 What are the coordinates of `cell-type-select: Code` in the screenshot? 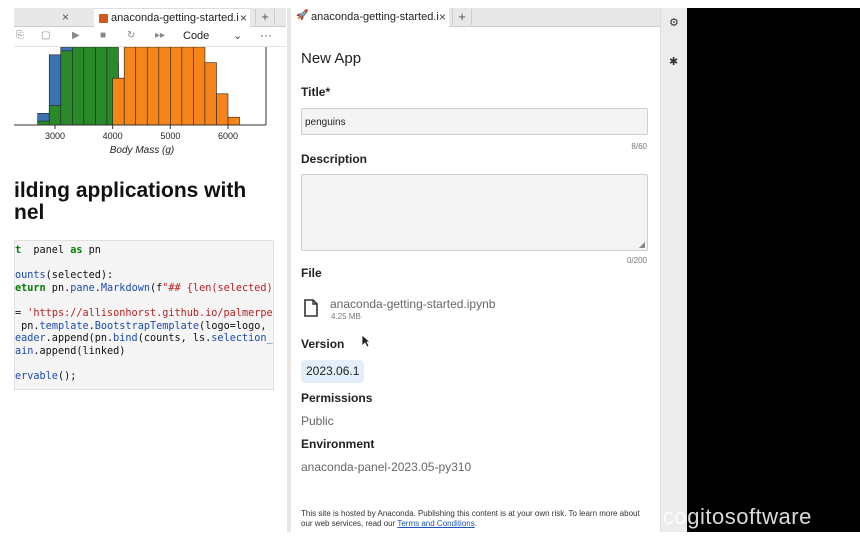 It's located at (196, 36).